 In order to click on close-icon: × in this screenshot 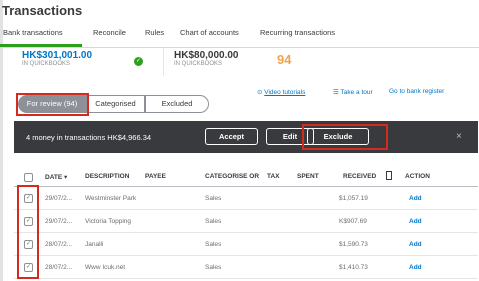, I will do `click(459, 136)`.